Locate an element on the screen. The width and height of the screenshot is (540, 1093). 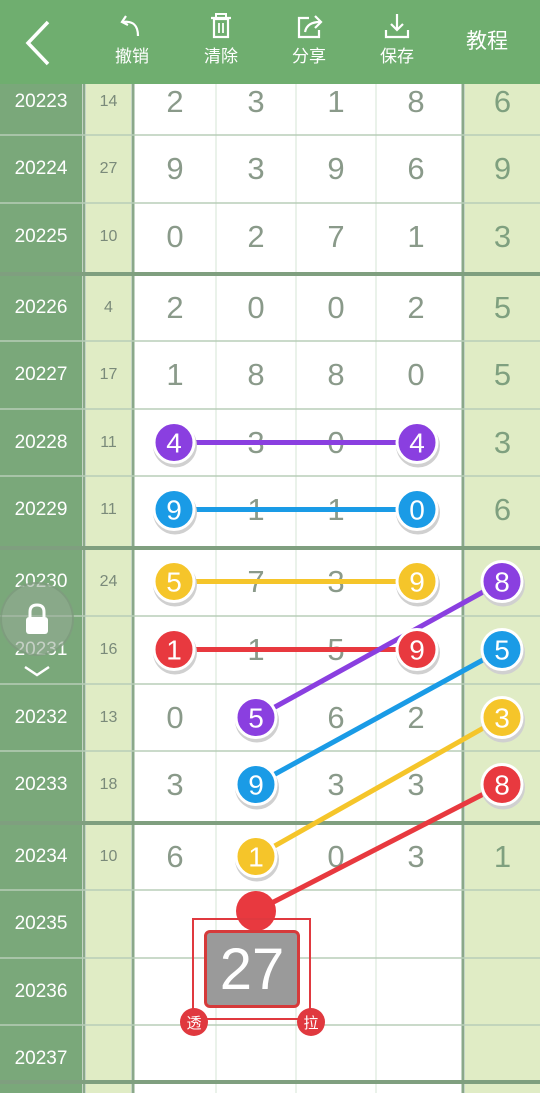
undo-label: 撤销 is located at coordinates (132, 57).